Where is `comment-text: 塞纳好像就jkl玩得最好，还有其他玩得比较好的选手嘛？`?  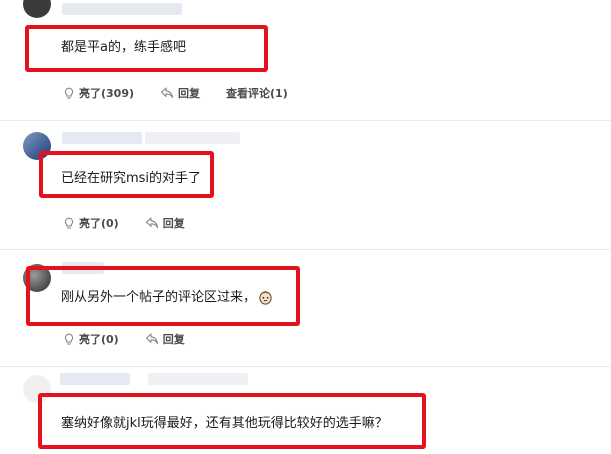
comment-text: 塞纳好像就jkl玩得最好，还有其他玩得比较好的选手嘛？ is located at coordinates (224, 423).